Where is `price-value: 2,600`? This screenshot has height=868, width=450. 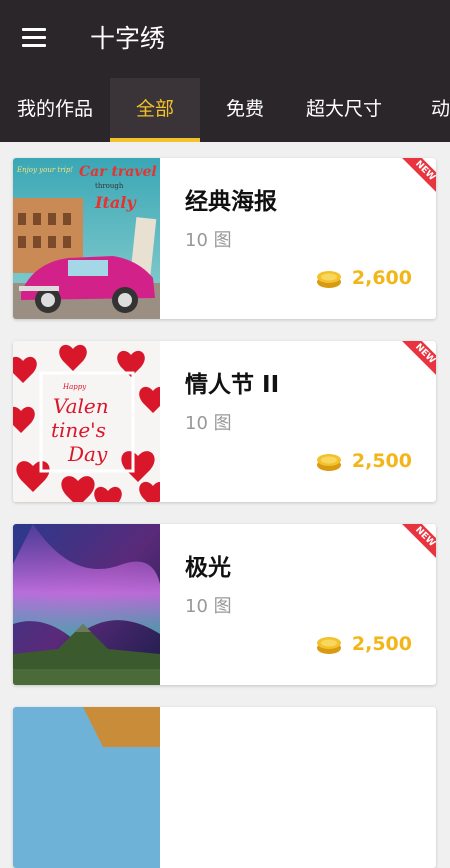
price-value: 2,600 is located at coordinates (381, 278).